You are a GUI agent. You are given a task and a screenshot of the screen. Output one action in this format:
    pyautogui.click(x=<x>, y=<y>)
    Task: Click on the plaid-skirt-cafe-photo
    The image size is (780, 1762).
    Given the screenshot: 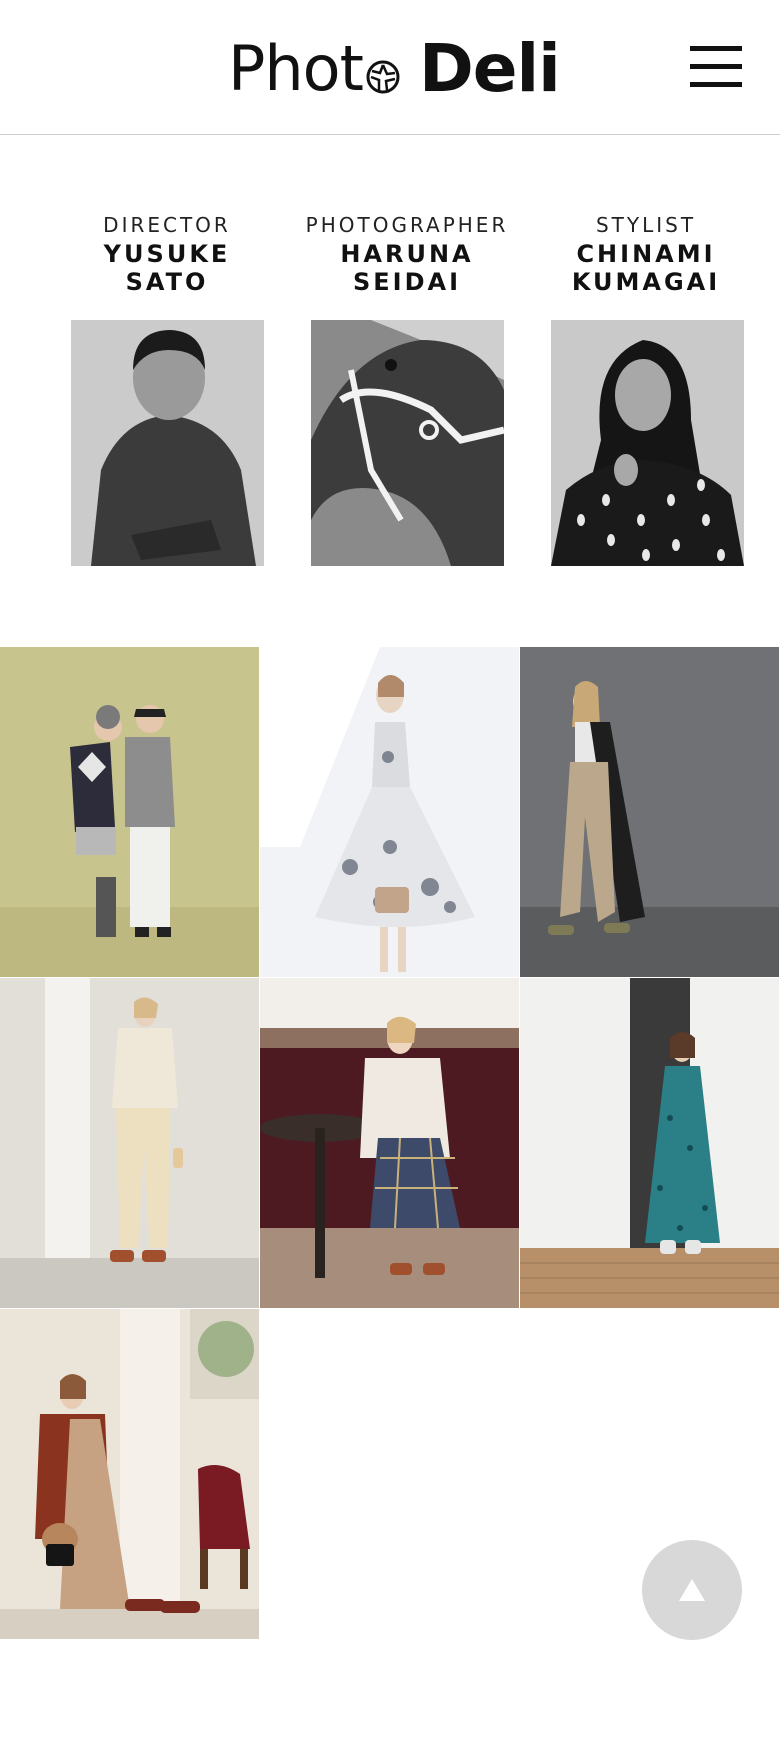 What is the action you would take?
    pyautogui.click(x=389, y=1143)
    